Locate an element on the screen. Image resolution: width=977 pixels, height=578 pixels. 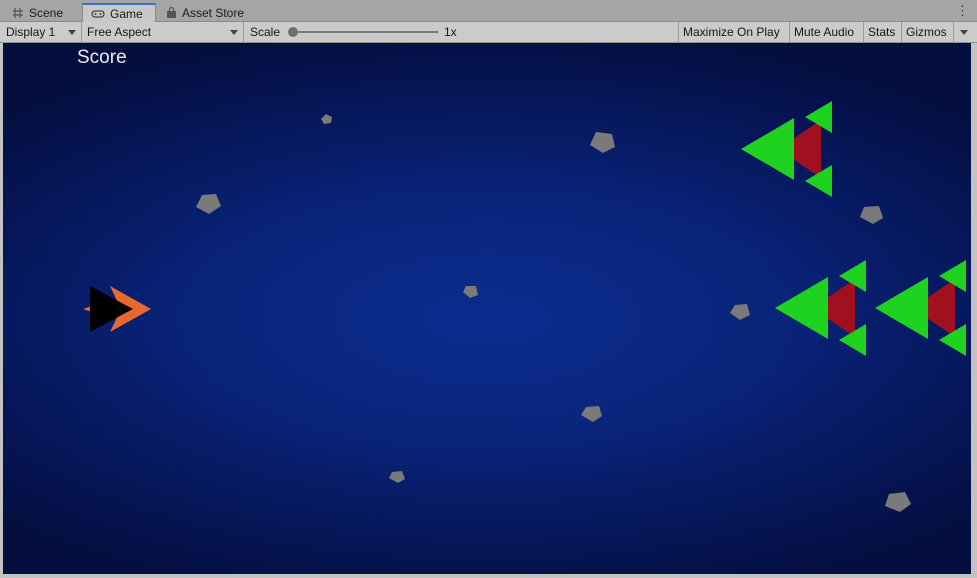
gizmos-dropdown is located at coordinates (964, 32).